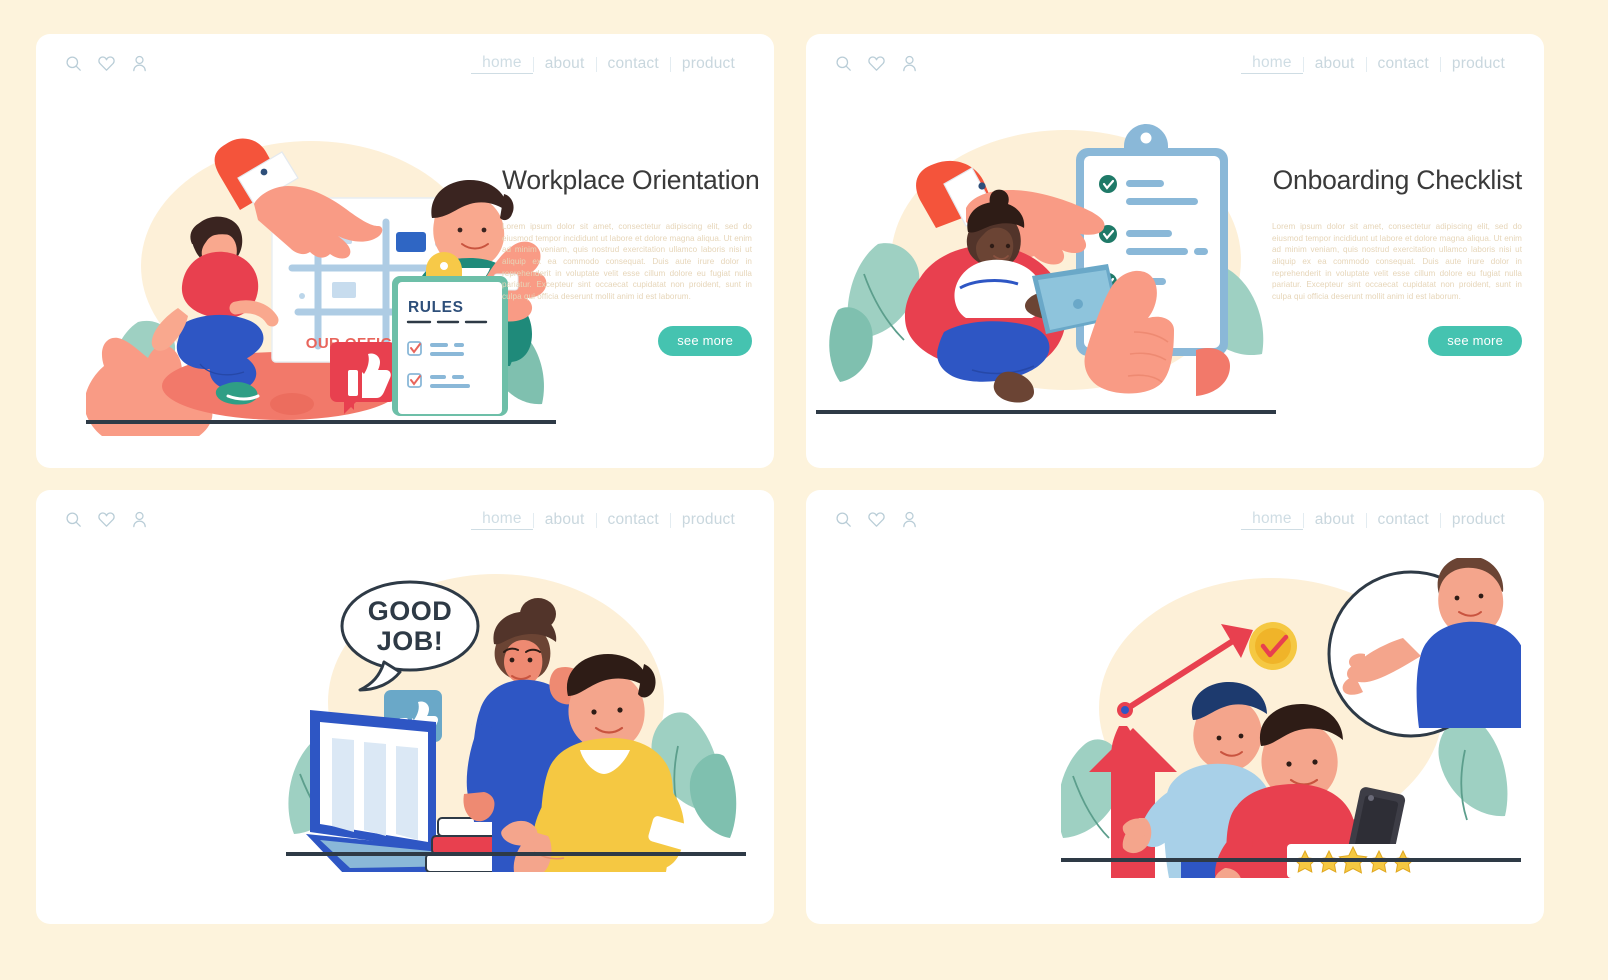  What do you see at coordinates (1291, 718) in the screenshot?
I see `illustration-new-employee-assessment` at bounding box center [1291, 718].